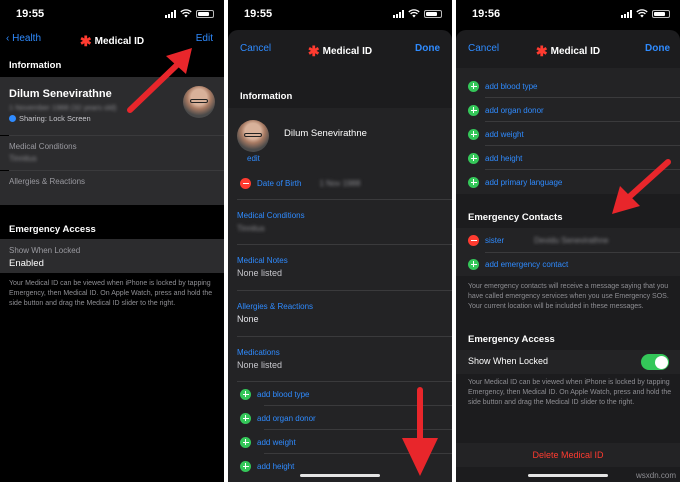 This screenshot has height=482, width=680. Describe the element at coordinates (515, 217) in the screenshot. I see `section-header-emergency-contacts: Emergency Contacts` at that location.